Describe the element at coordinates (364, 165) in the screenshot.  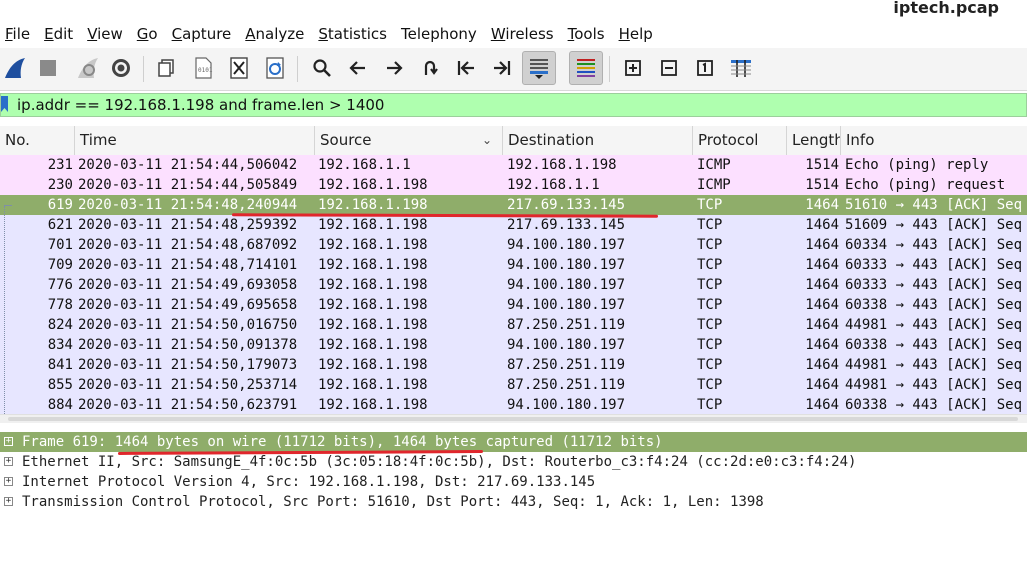
I see `cell-src: 192.168.1.1` at that location.